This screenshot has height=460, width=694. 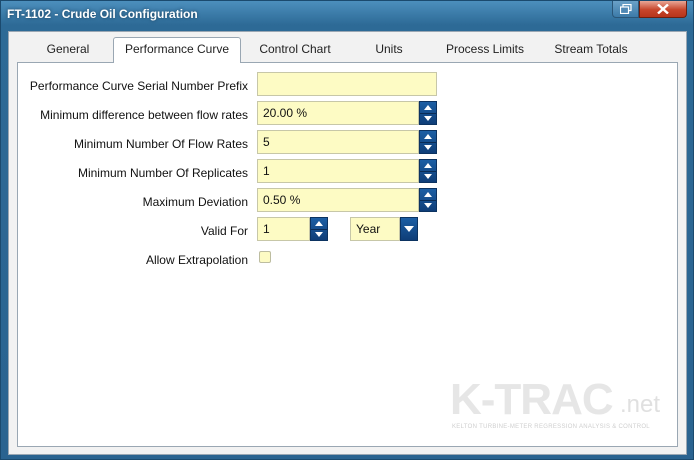 I want to click on window-title: FT-1102 - Crude Oil Configuration, so click(x=102, y=14).